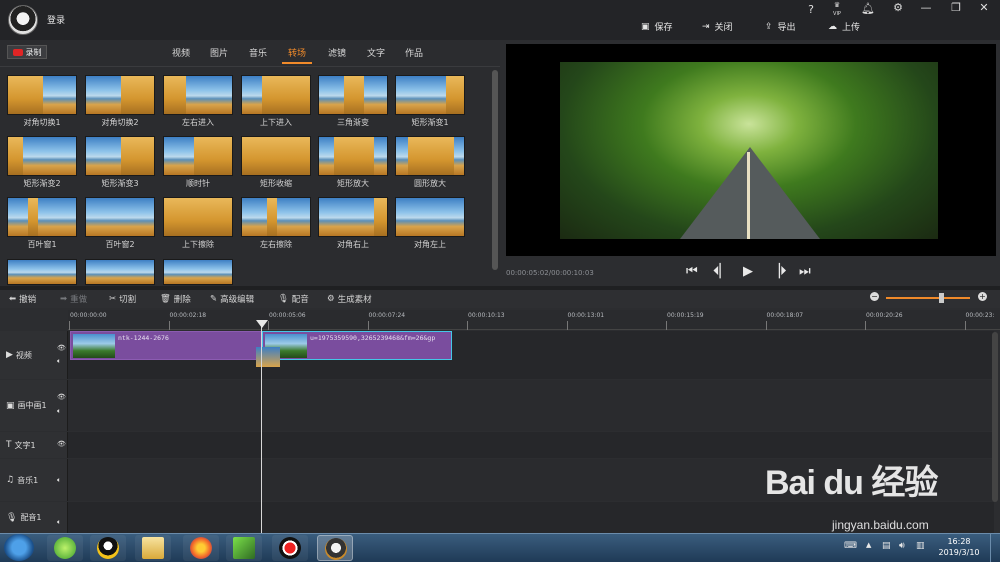 The width and height of the screenshot is (1000, 562). What do you see at coordinates (995, 548) in the screenshot?
I see `show-desktop-button` at bounding box center [995, 548].